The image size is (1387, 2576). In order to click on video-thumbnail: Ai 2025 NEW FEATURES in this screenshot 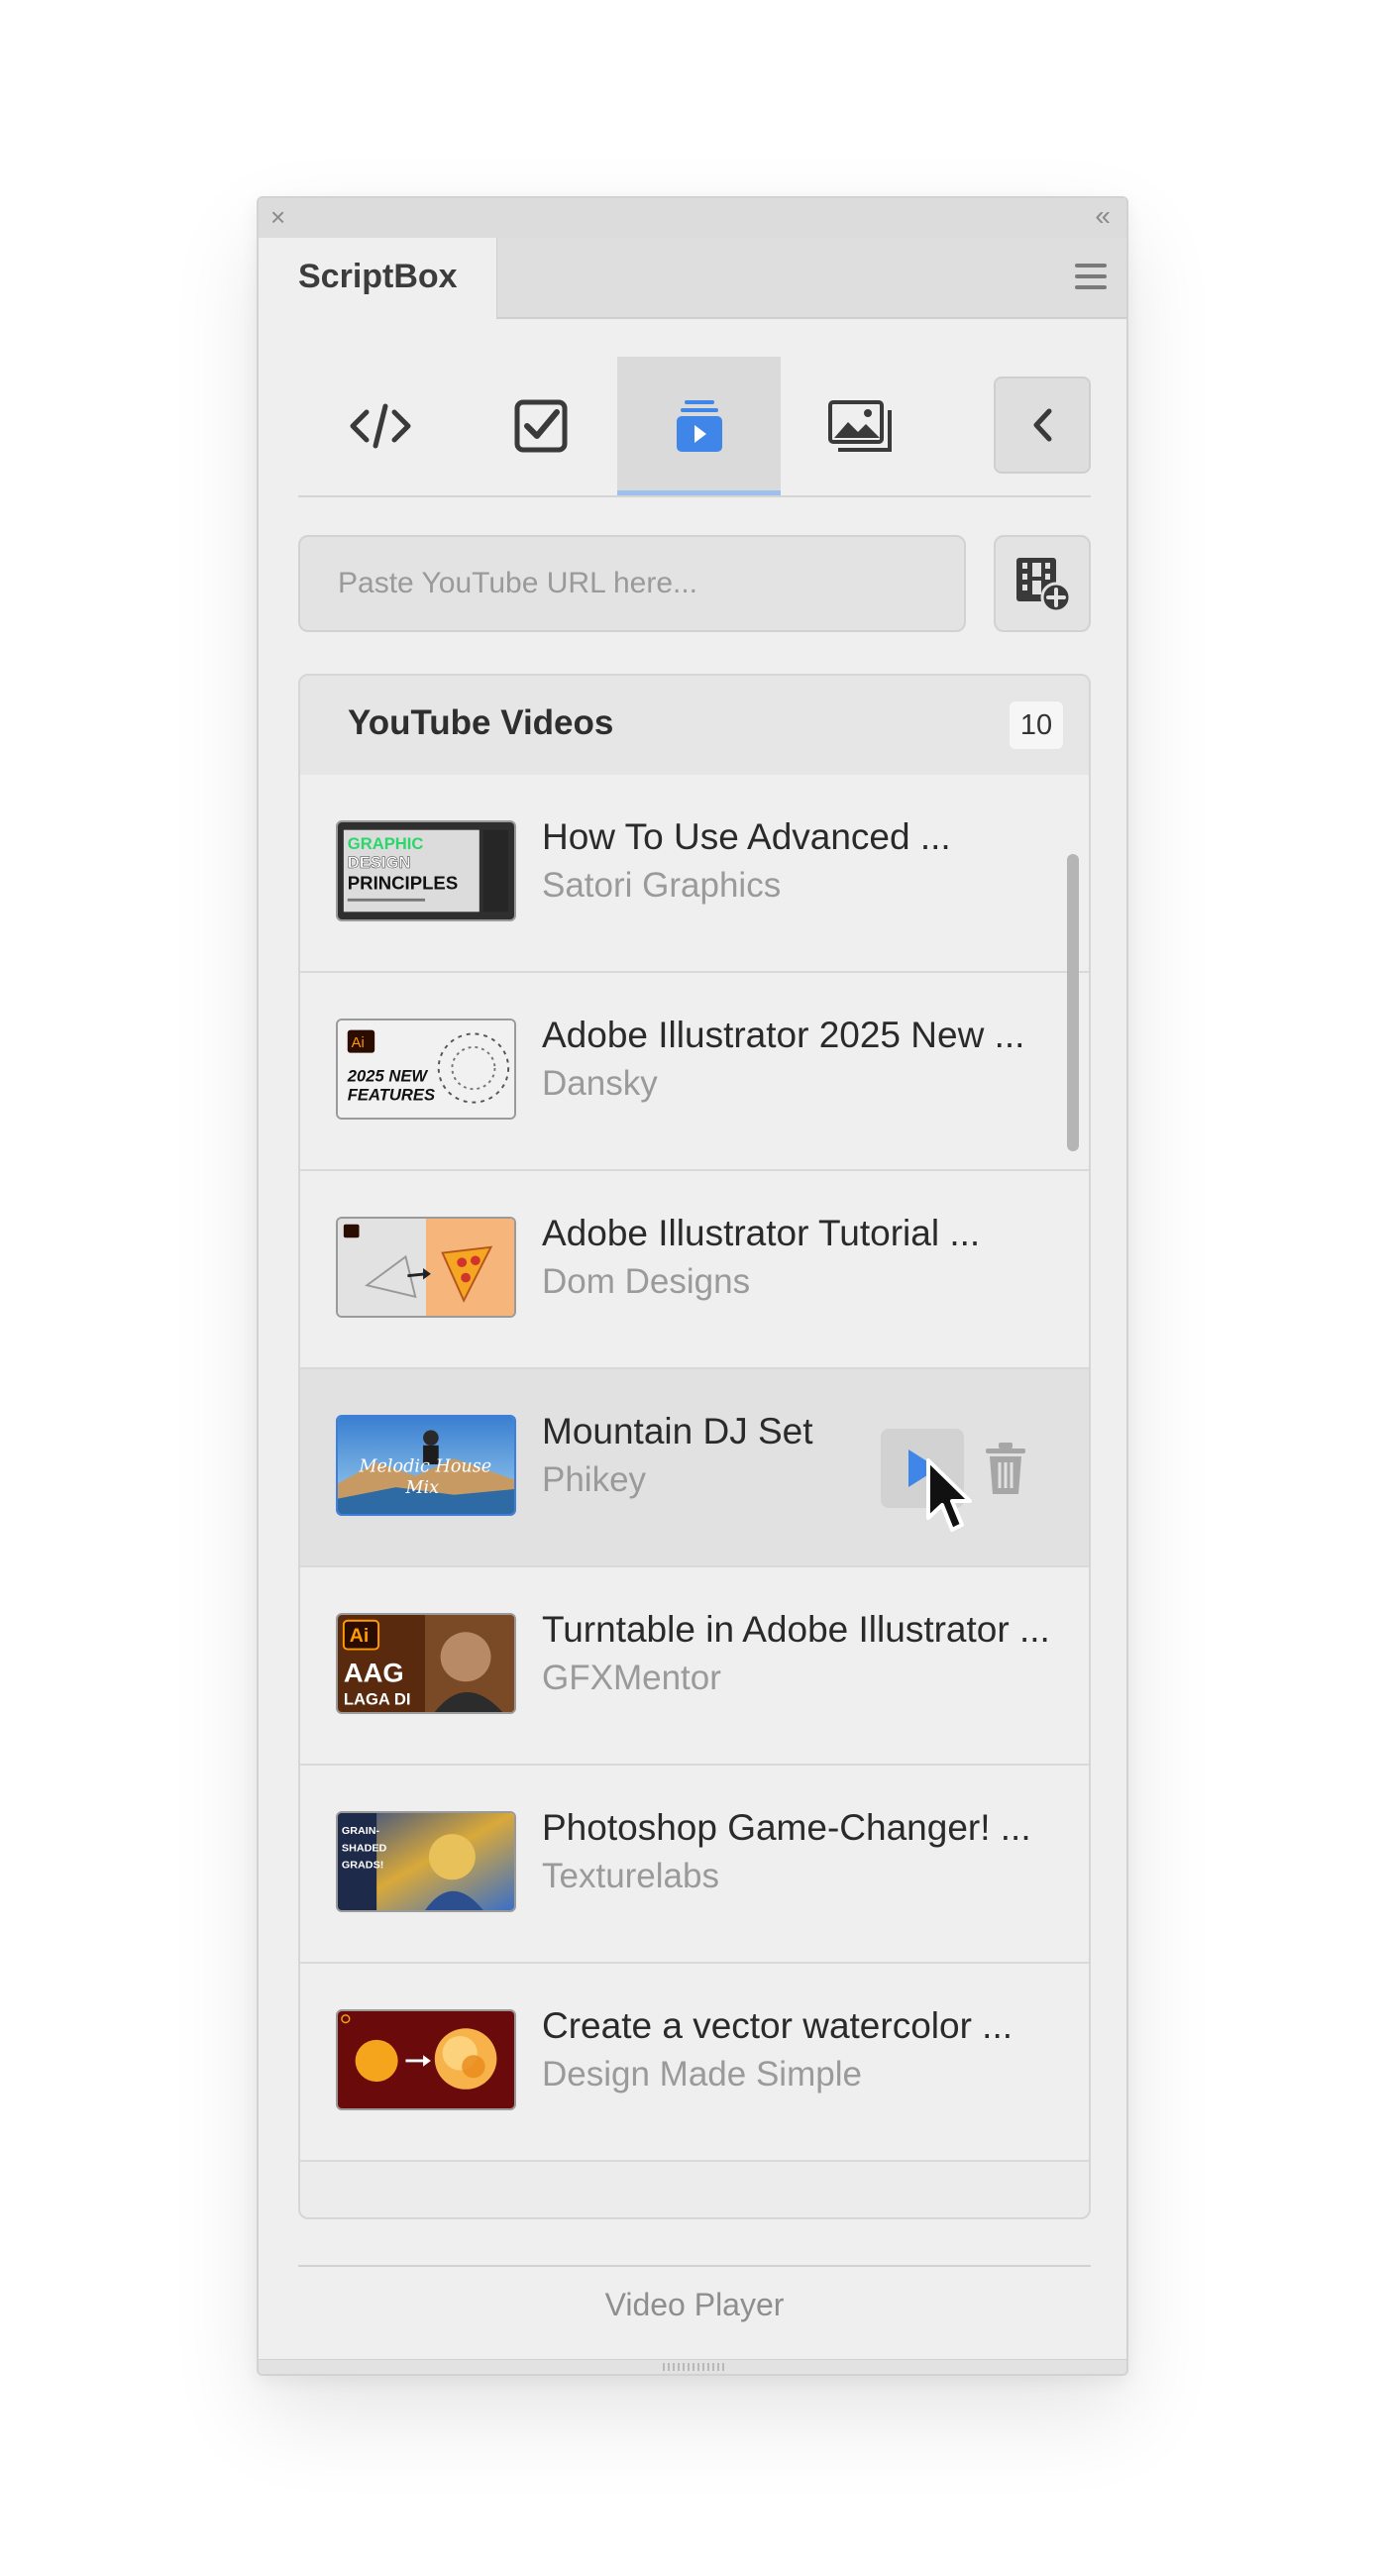, I will do `click(426, 1069)`.